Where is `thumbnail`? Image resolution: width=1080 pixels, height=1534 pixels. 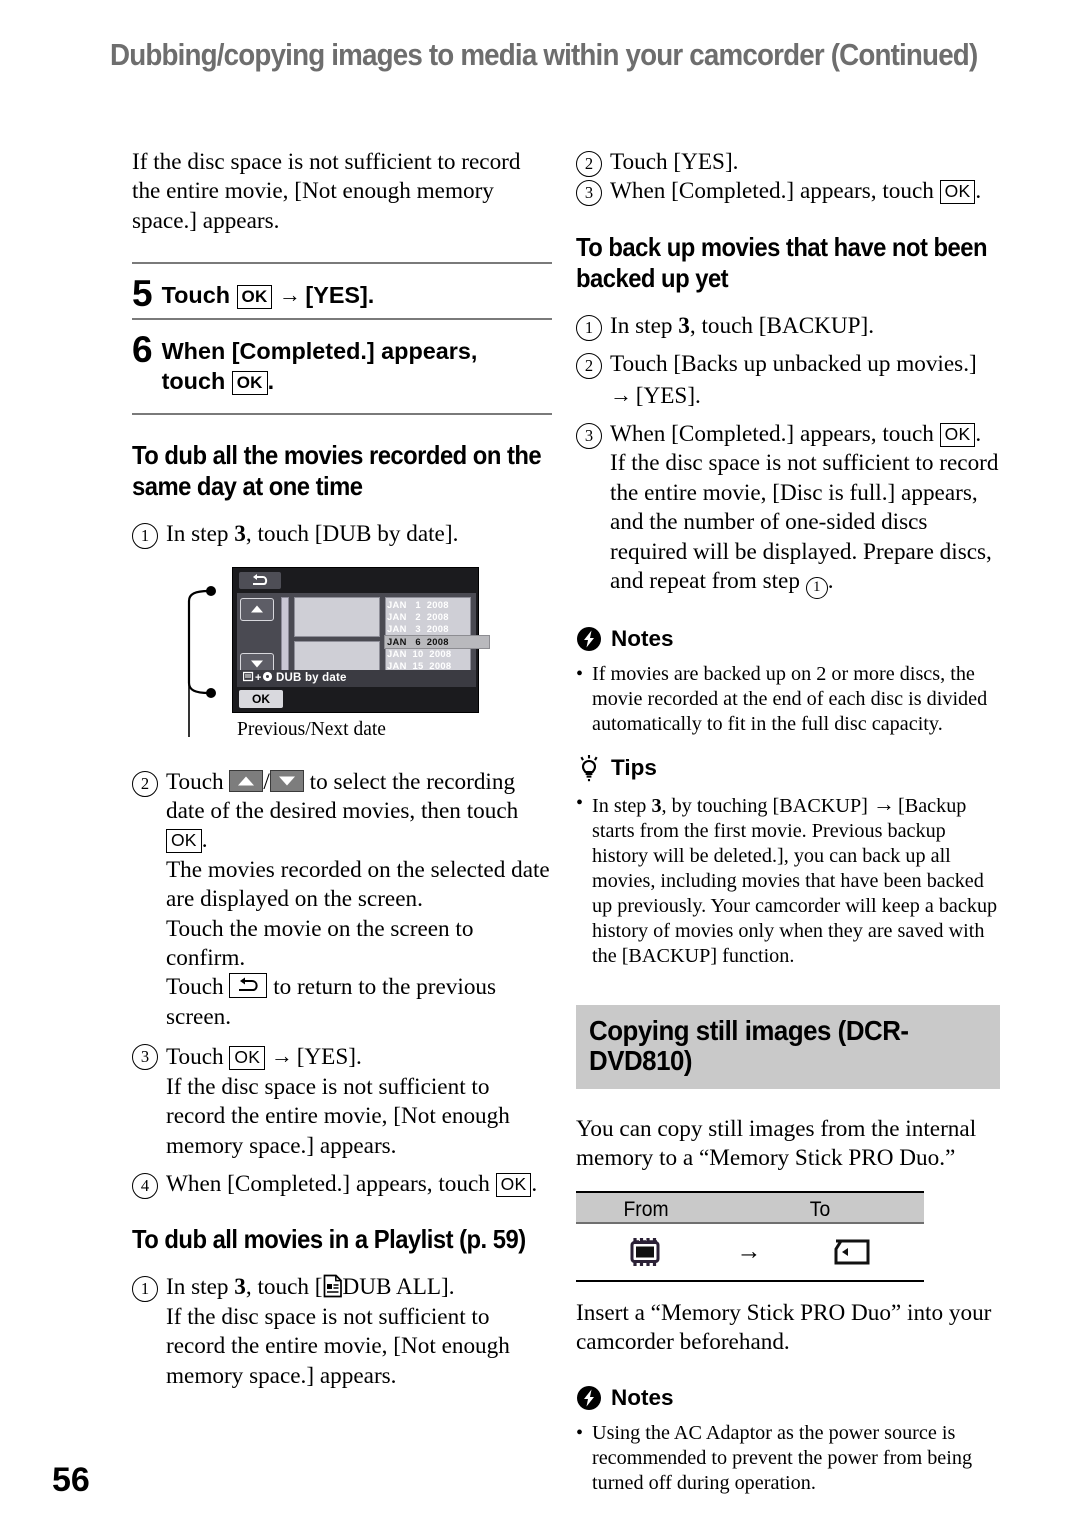 thumbnail is located at coordinates (337, 616).